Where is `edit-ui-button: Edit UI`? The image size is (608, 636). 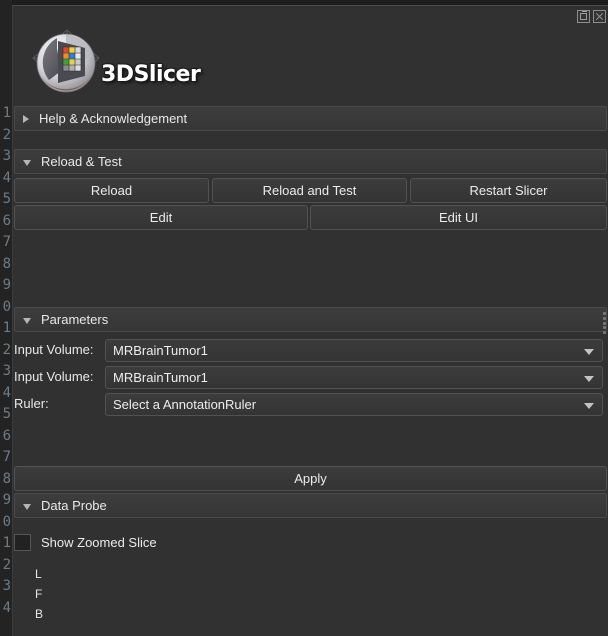 edit-ui-button: Edit UI is located at coordinates (458, 217).